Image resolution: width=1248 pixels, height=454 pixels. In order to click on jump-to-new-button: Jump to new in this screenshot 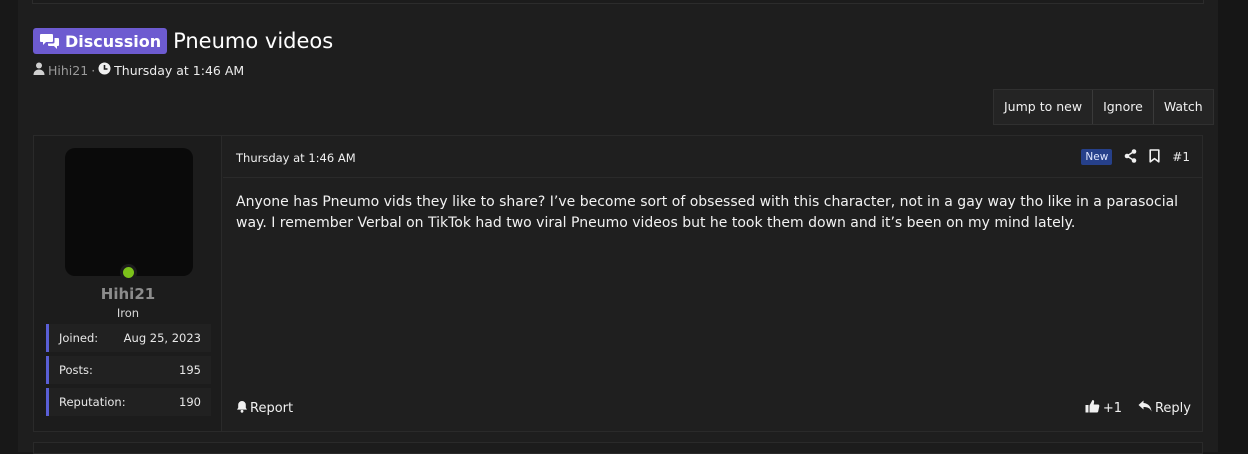, I will do `click(1044, 107)`.